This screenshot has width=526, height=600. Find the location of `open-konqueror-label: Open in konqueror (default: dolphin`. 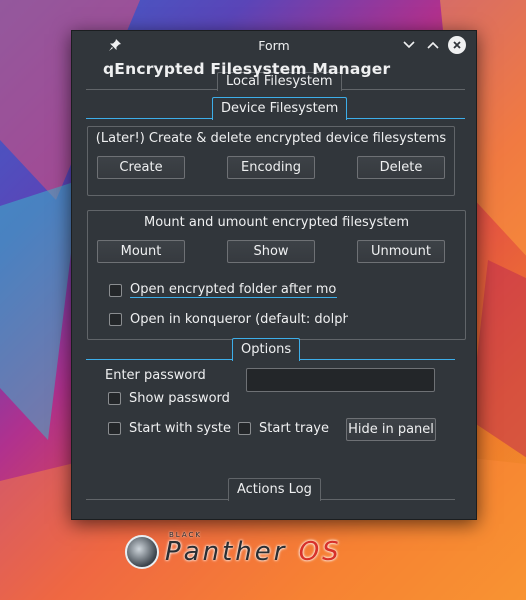

open-konqueror-label: Open in konqueror (default: dolphin is located at coordinates (239, 319).